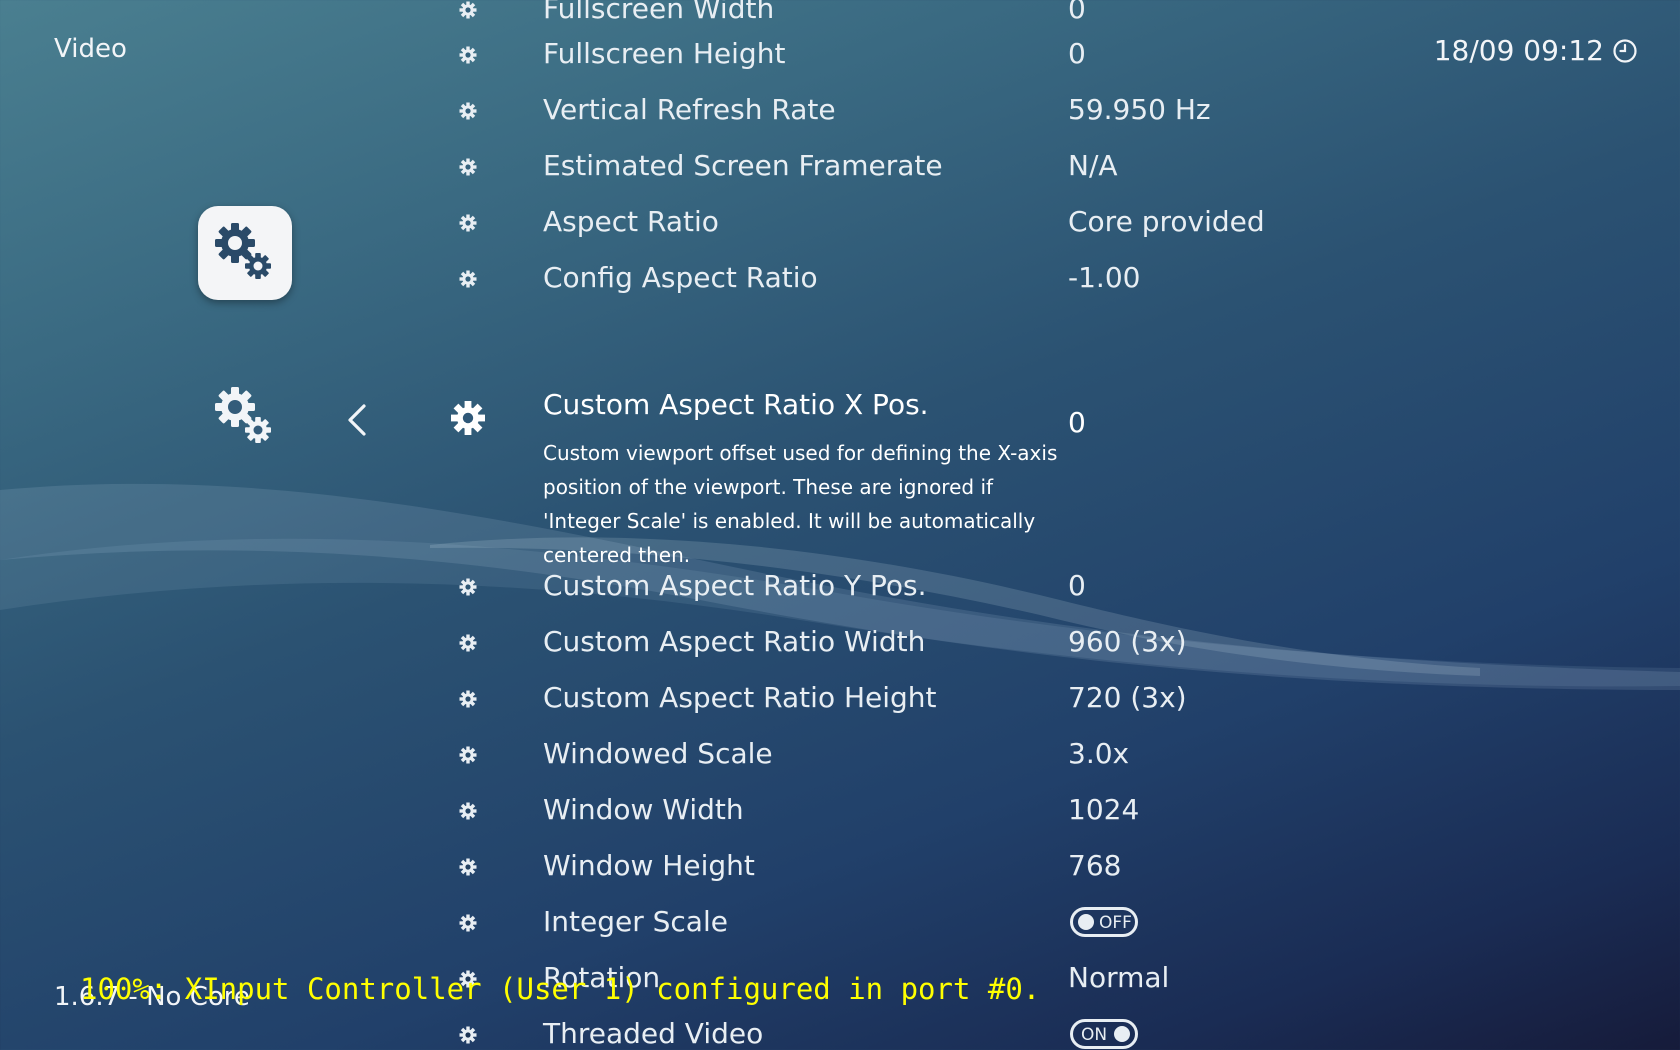 Image resolution: width=1680 pixels, height=1050 pixels. I want to click on toggle-state: OFF, so click(1115, 923).